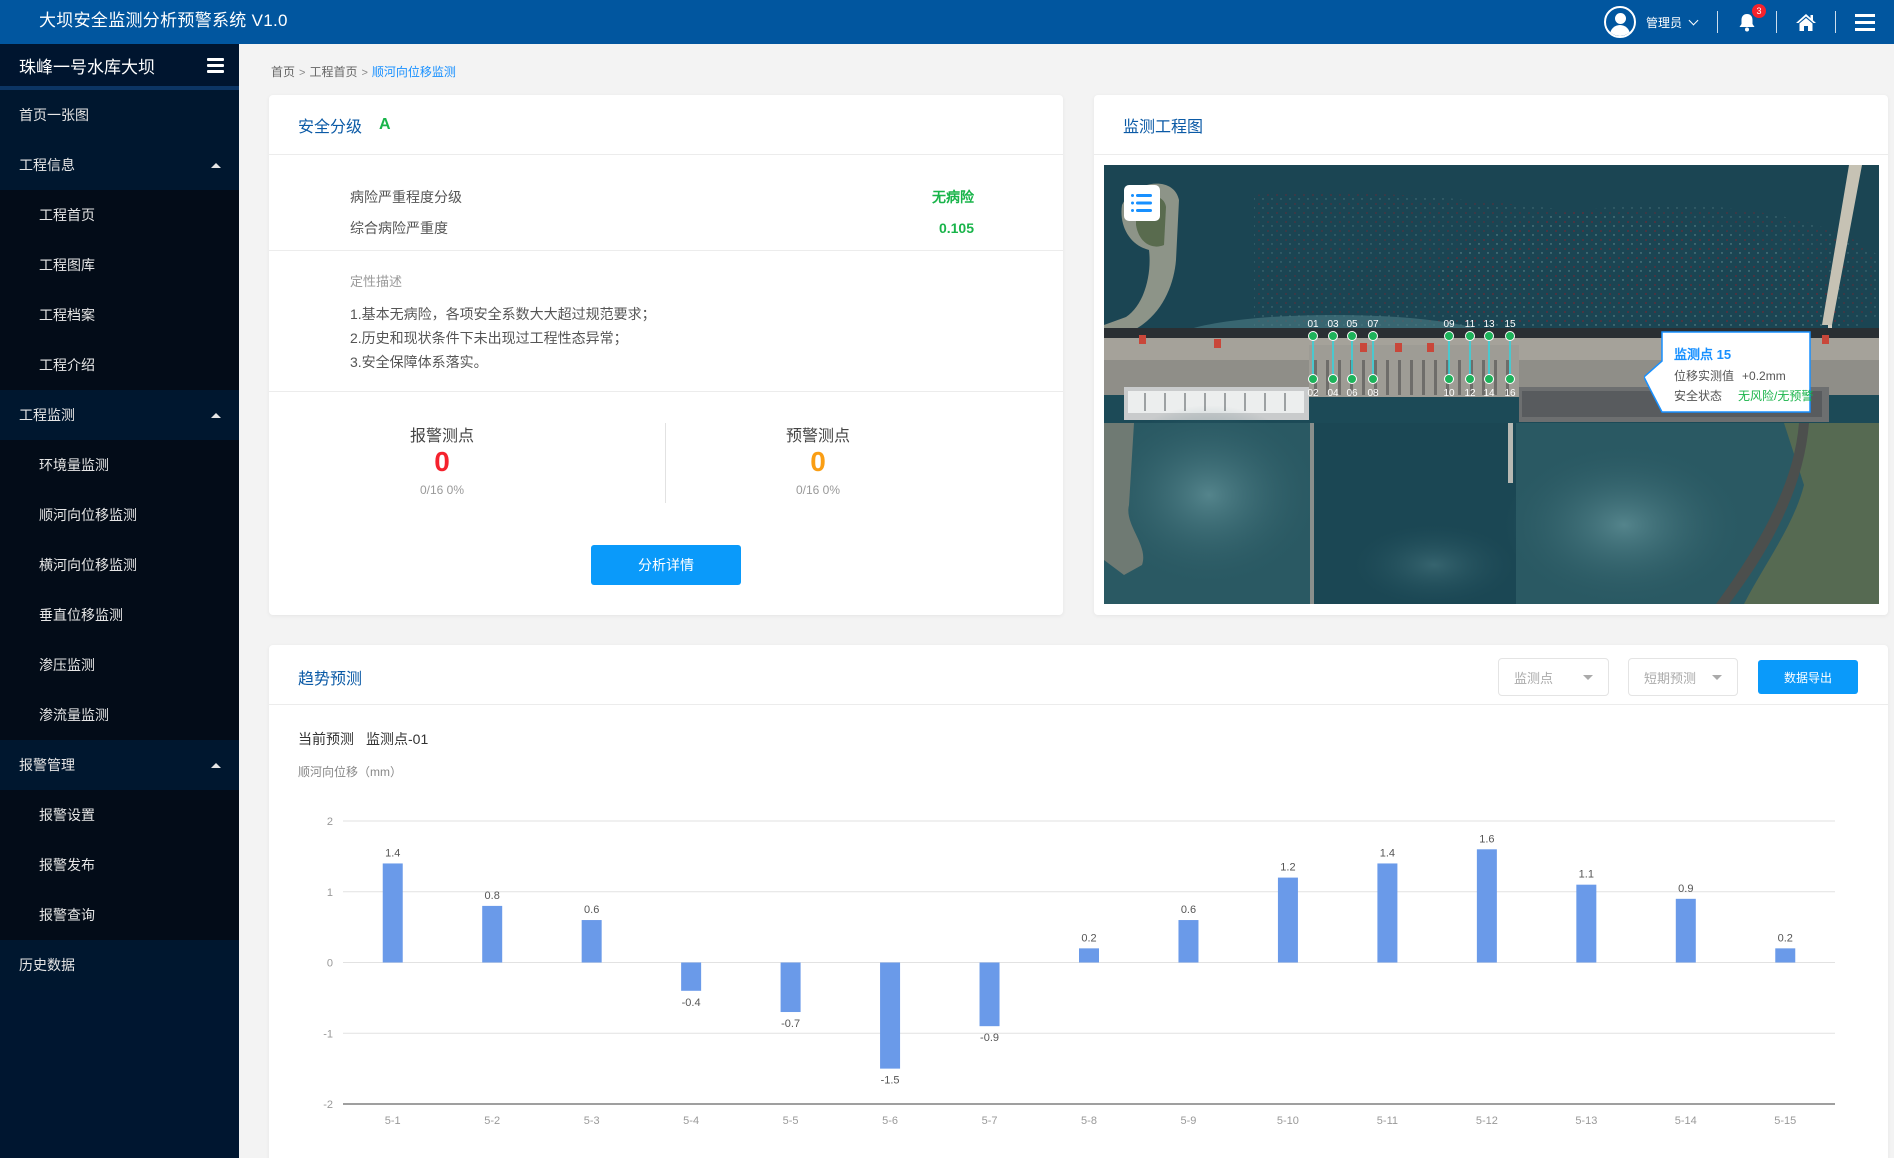  What do you see at coordinates (1142, 203) in the screenshot?
I see `map-layer-list-button` at bounding box center [1142, 203].